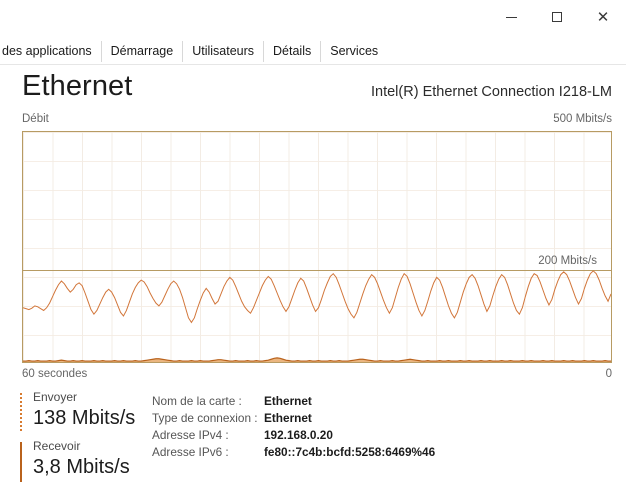 This screenshot has width=626, height=500. I want to click on graph-scale-max: 500 Mbits/s, so click(582, 119).